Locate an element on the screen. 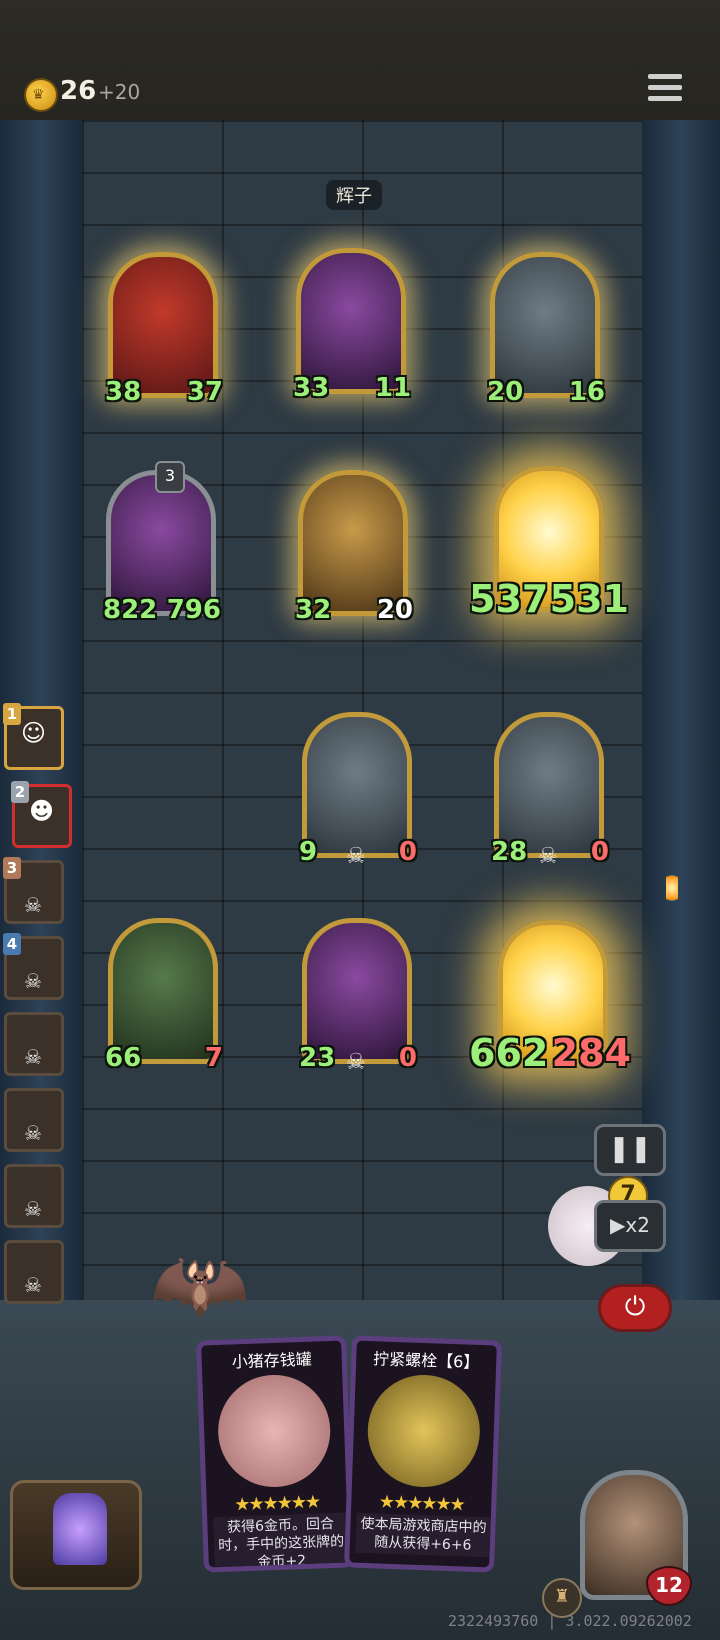  queue-number: 1 is located at coordinates (12, 714).